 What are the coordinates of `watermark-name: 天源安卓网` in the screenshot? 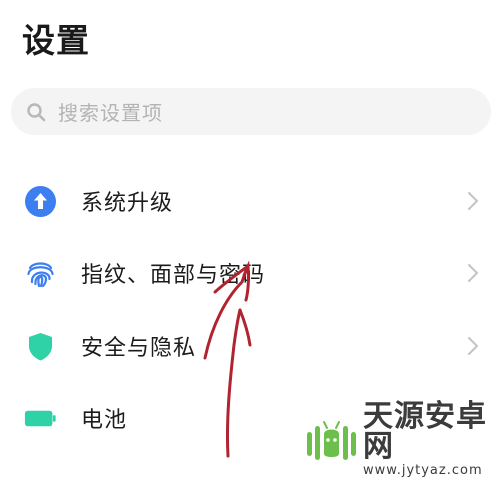 It's located at (425, 431).